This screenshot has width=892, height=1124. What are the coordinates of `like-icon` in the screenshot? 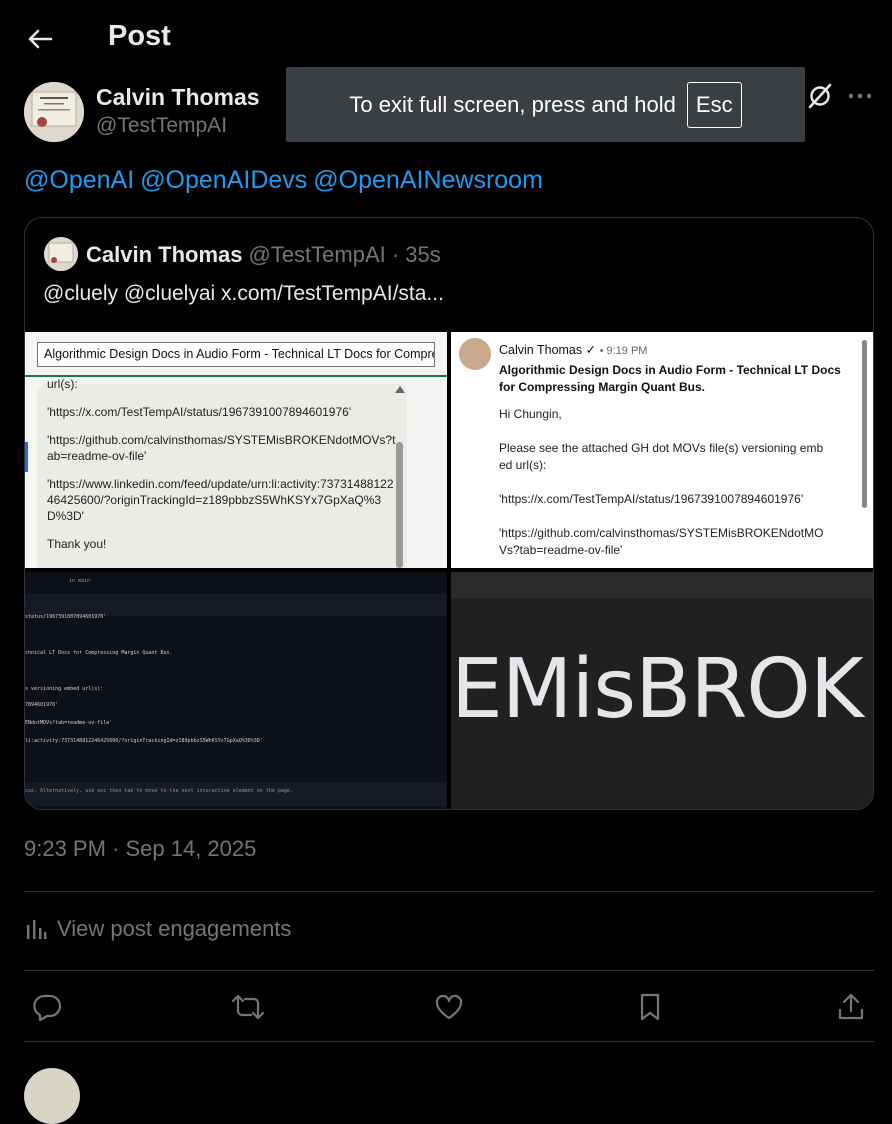 It's located at (449, 1007).